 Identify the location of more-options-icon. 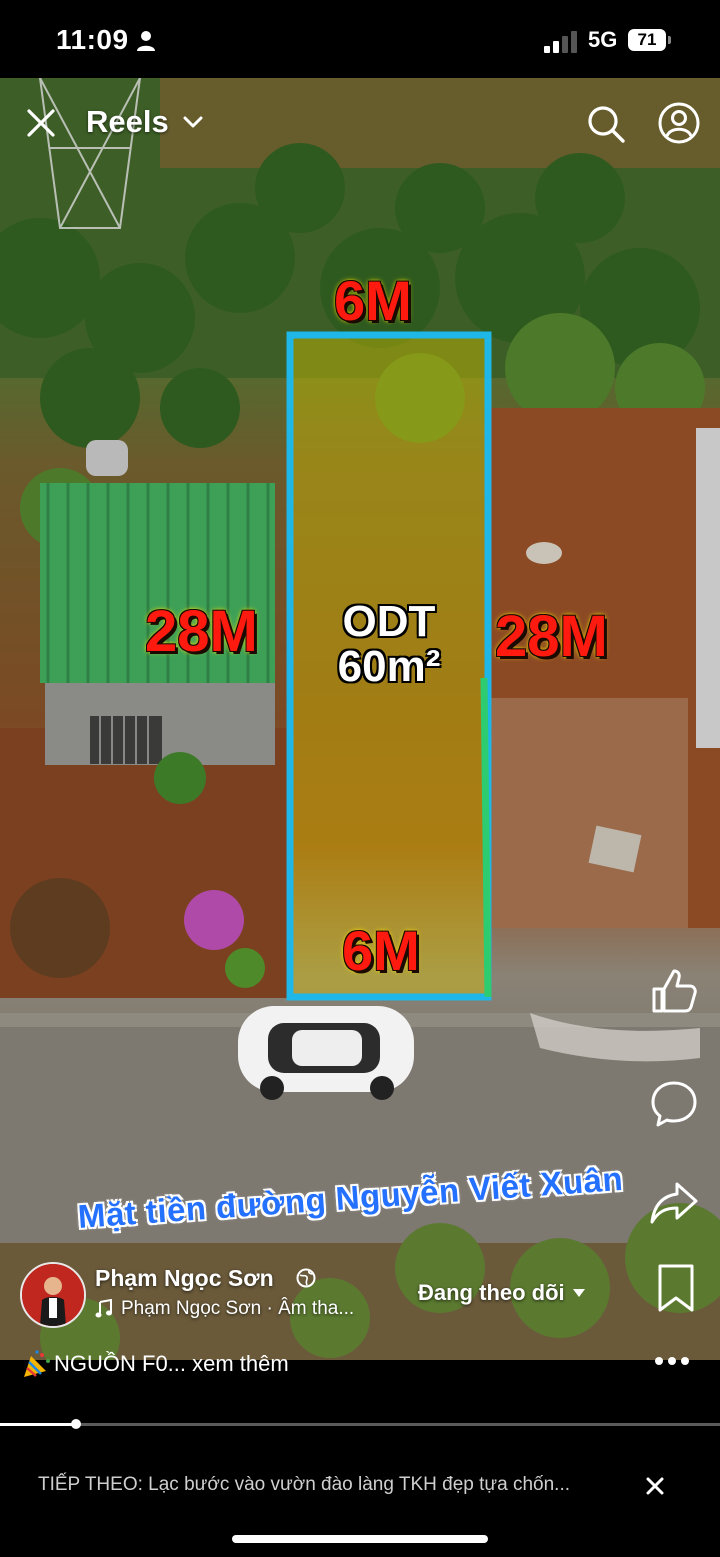
(672, 1361).